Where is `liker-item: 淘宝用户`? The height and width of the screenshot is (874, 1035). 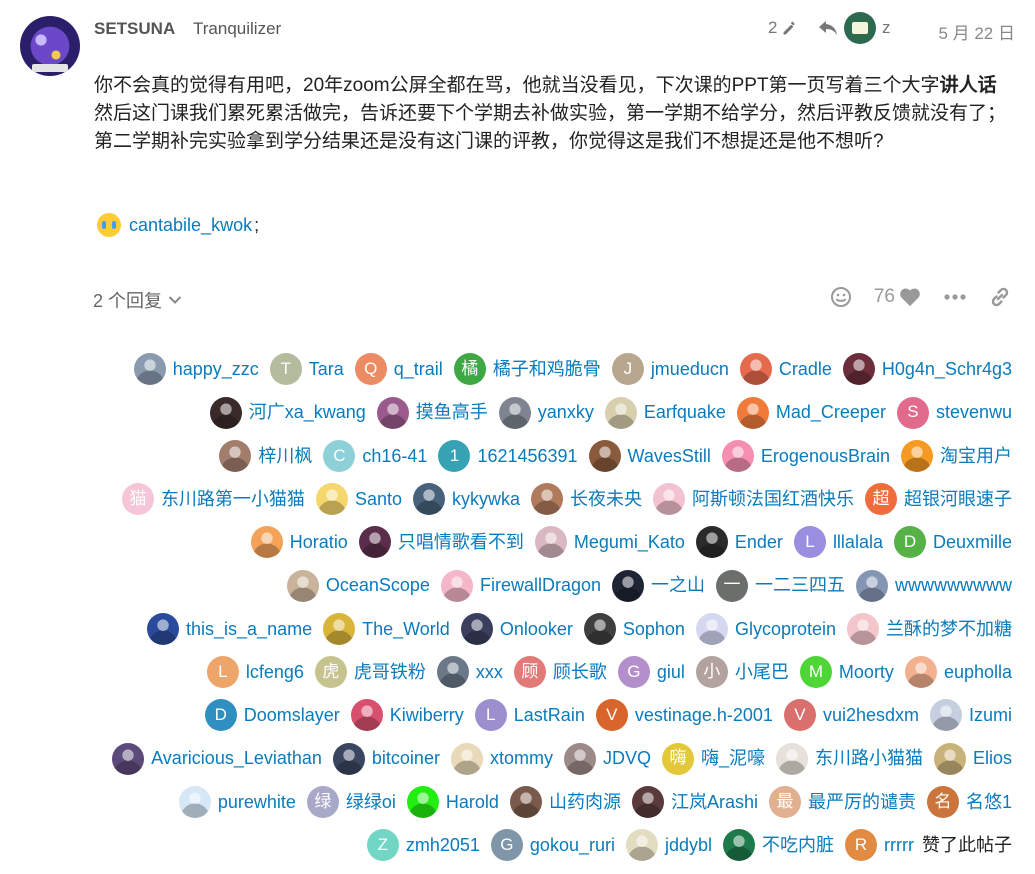 liker-item: 淘宝用户 is located at coordinates (956, 456).